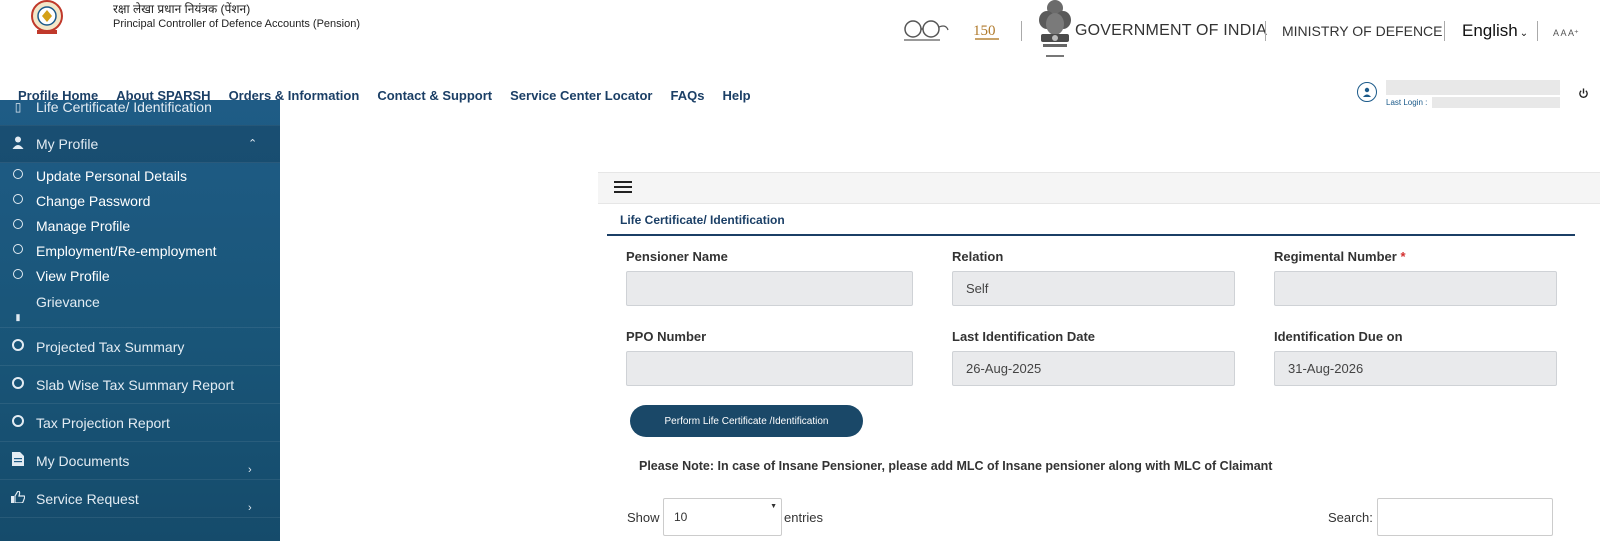 The width and height of the screenshot is (1600, 541). What do you see at coordinates (83, 460) in the screenshot?
I see `sidebar-item-label: My Documents` at bounding box center [83, 460].